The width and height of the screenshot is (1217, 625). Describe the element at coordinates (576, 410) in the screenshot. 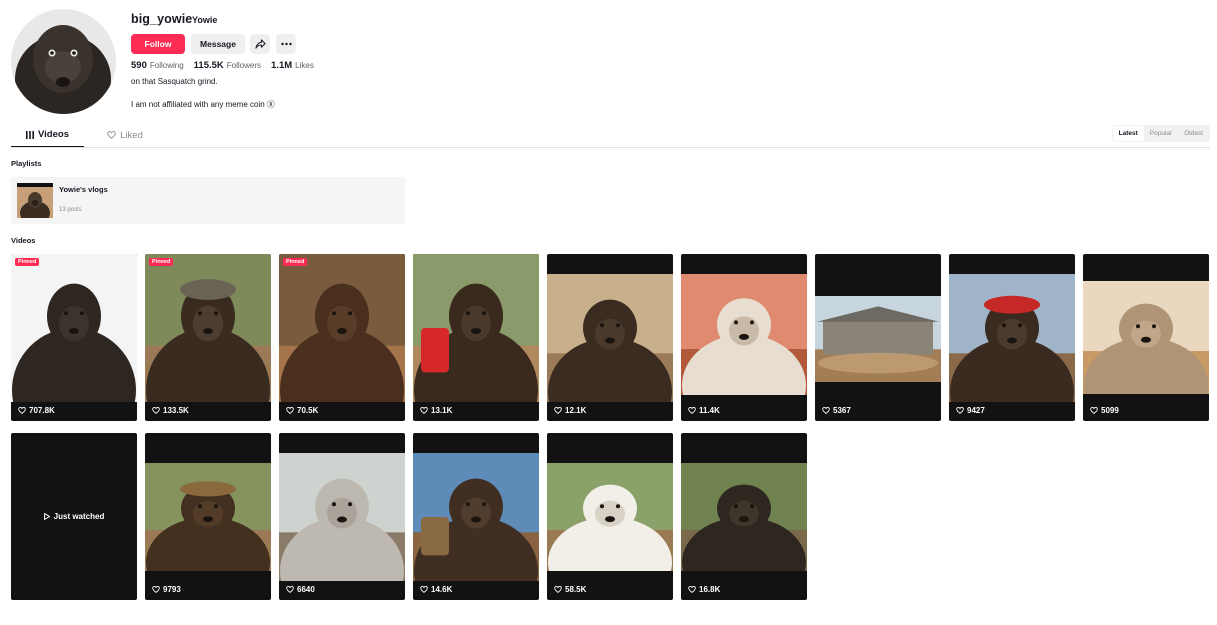

I see `like-count-text: 12.1K` at that location.